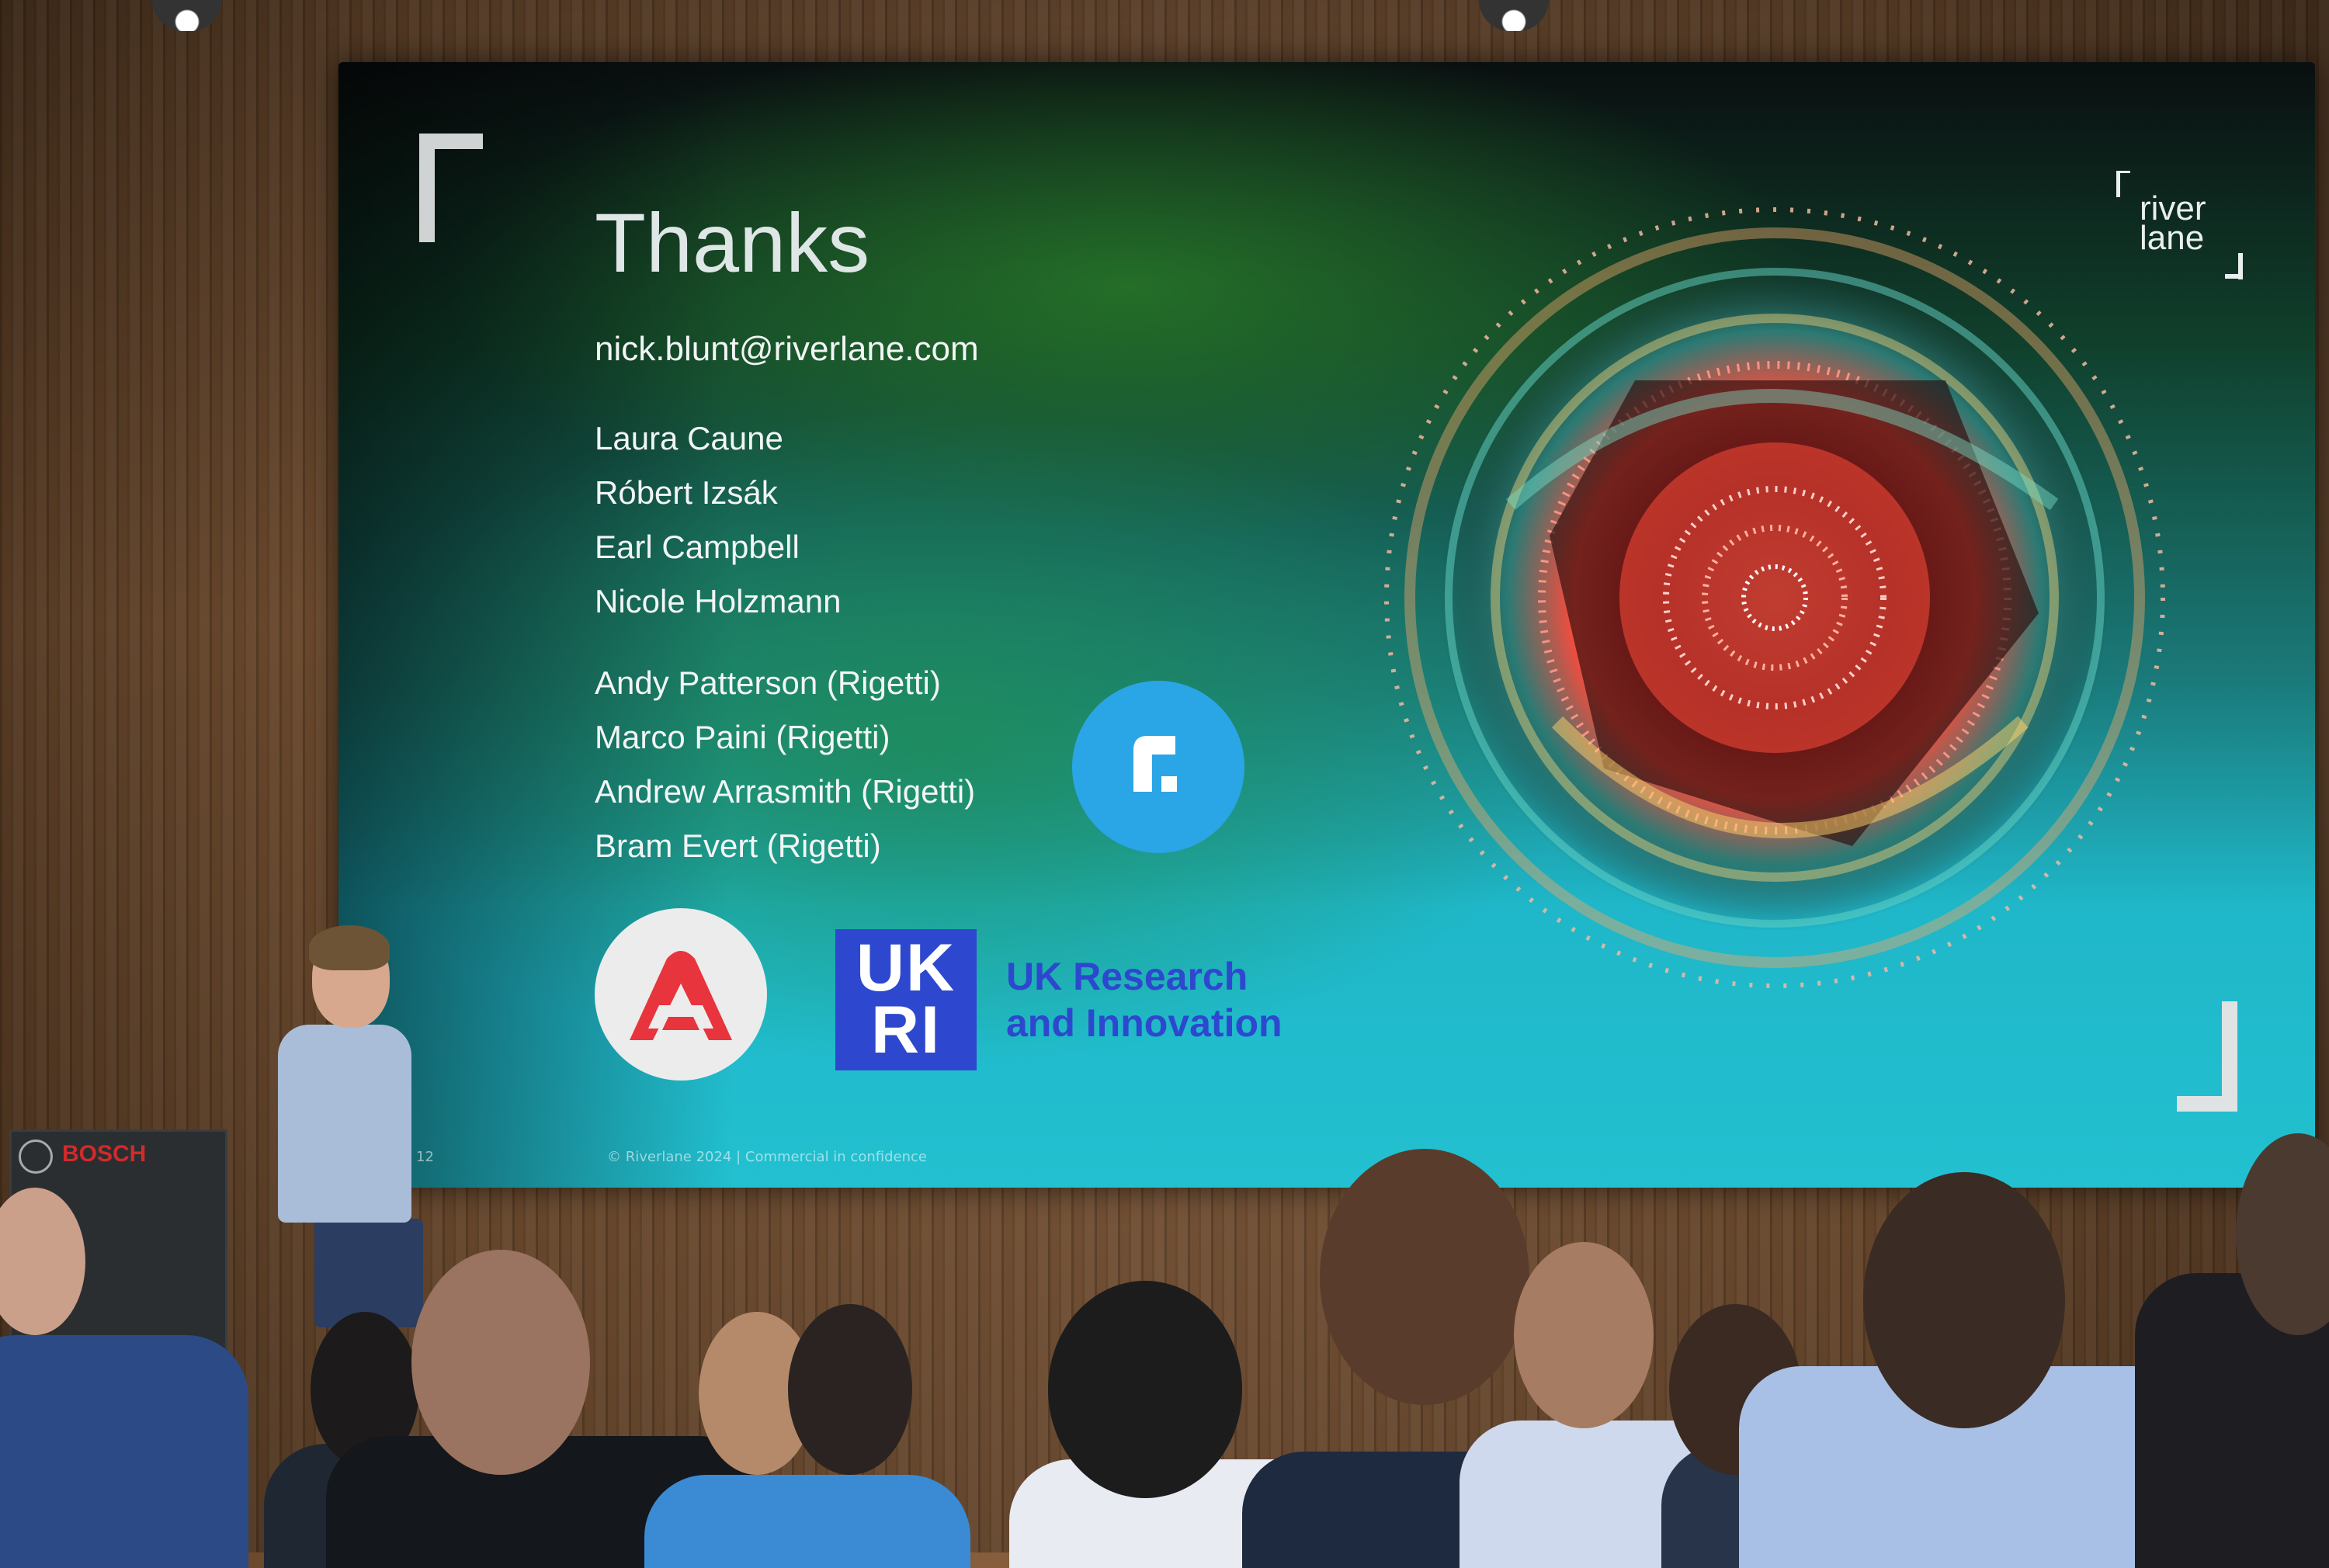 Image resolution: width=2329 pixels, height=1568 pixels. I want to click on team-member: Laura Caune, so click(689, 438).